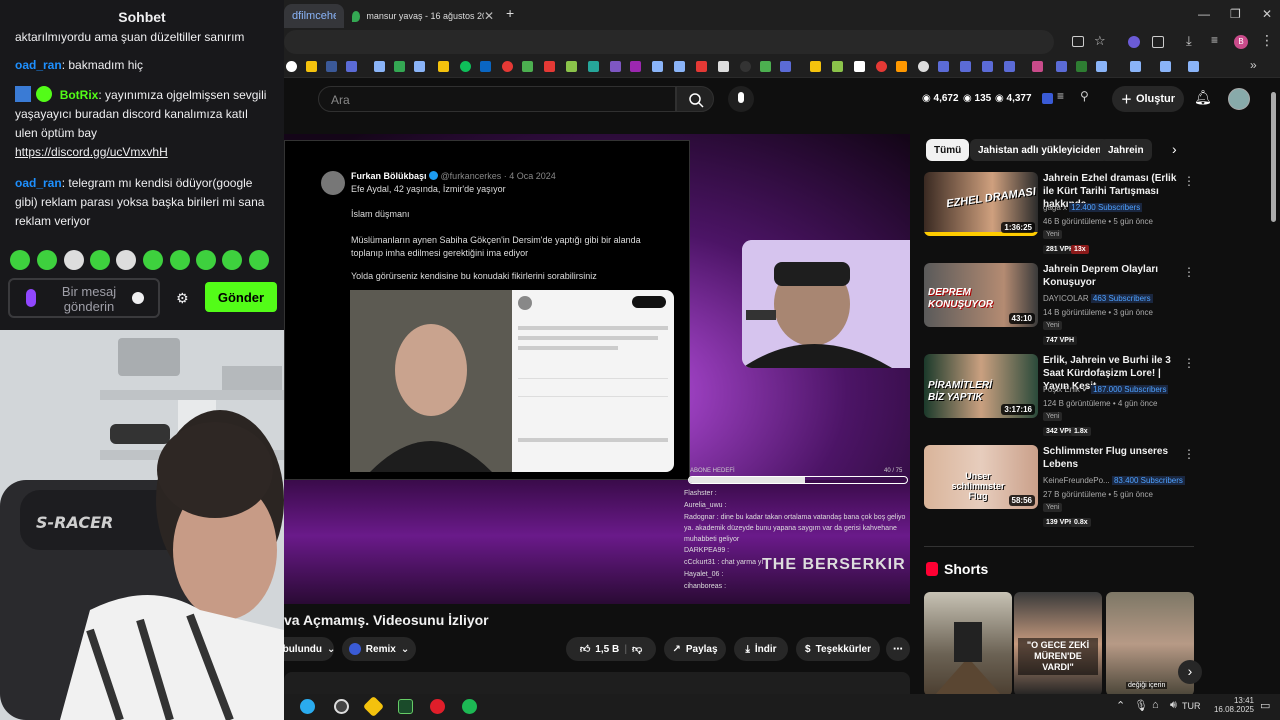 This screenshot has height=720, width=1280. I want to click on send-button: Gönder, so click(241, 297).